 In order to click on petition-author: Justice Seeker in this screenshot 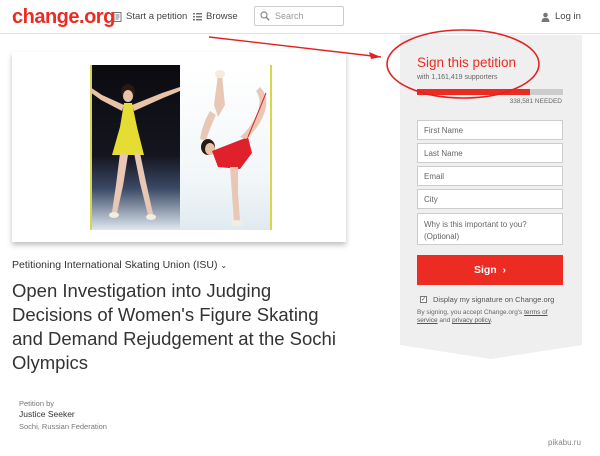, I will do `click(47, 414)`.